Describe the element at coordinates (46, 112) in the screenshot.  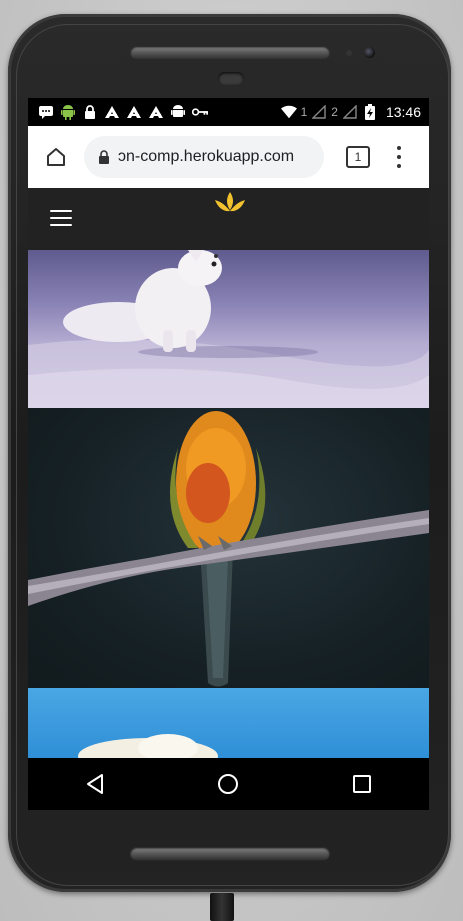
I see `message-icon` at that location.